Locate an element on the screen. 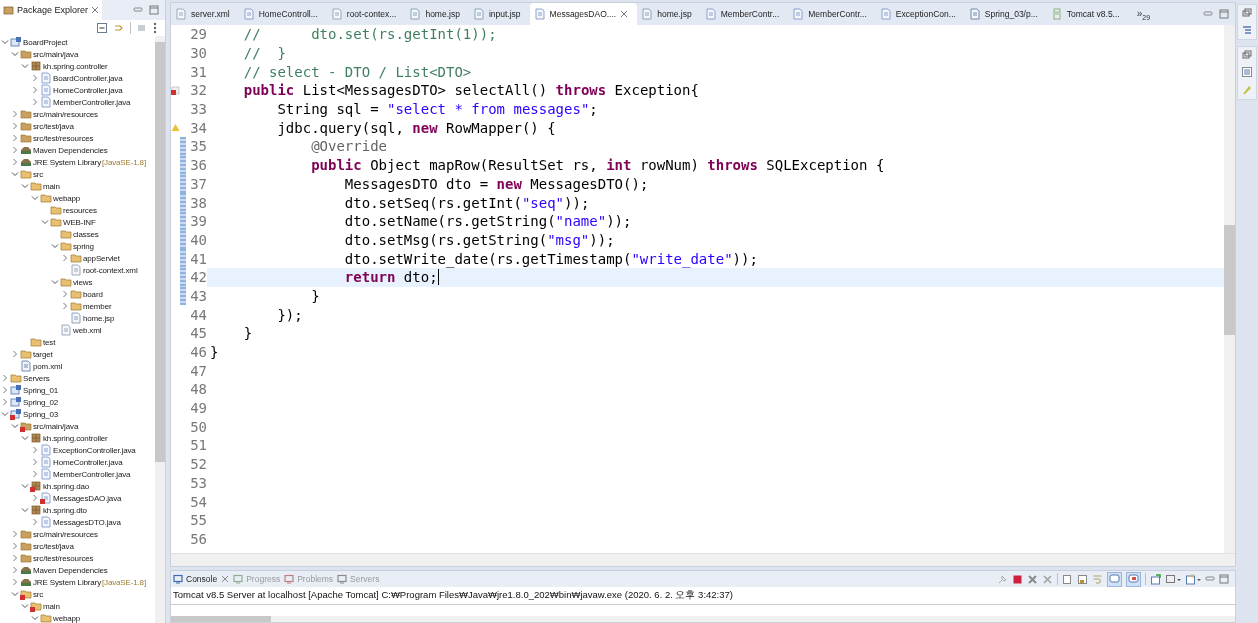 Image resolution: width=1258 pixels, height=623 pixels. line-number: 30 is located at coordinates (198, 53).